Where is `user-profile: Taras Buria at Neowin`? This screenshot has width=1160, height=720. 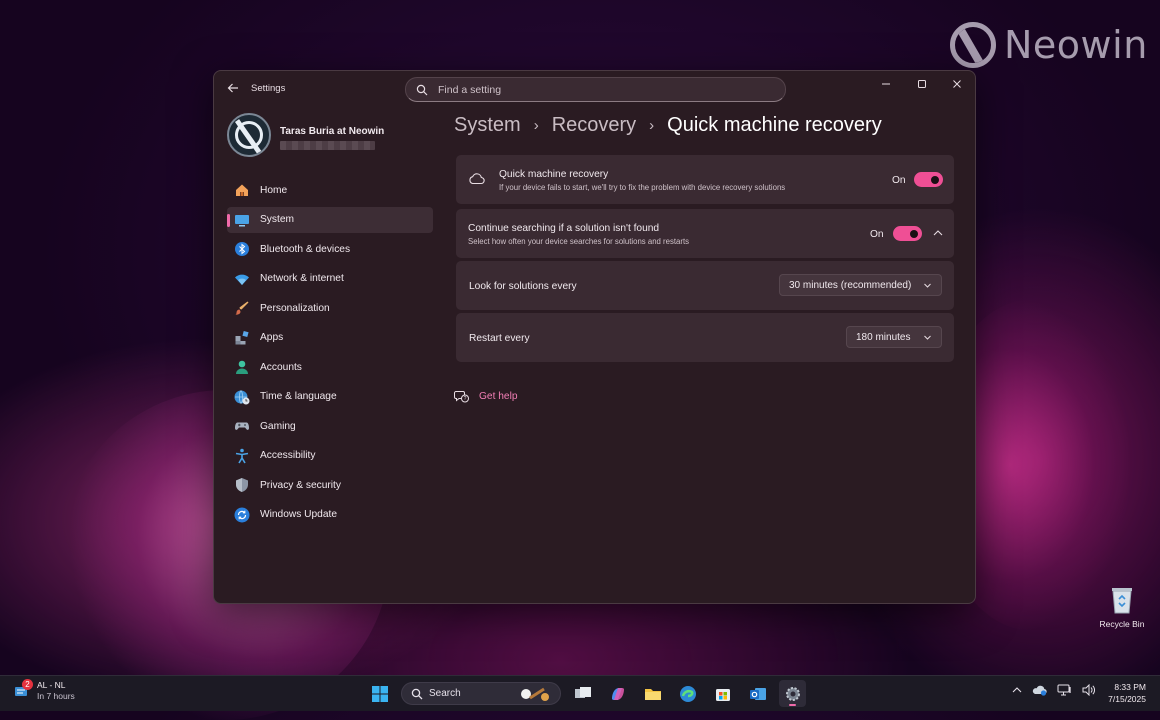 user-profile: Taras Buria at Neowin is located at coordinates (327, 136).